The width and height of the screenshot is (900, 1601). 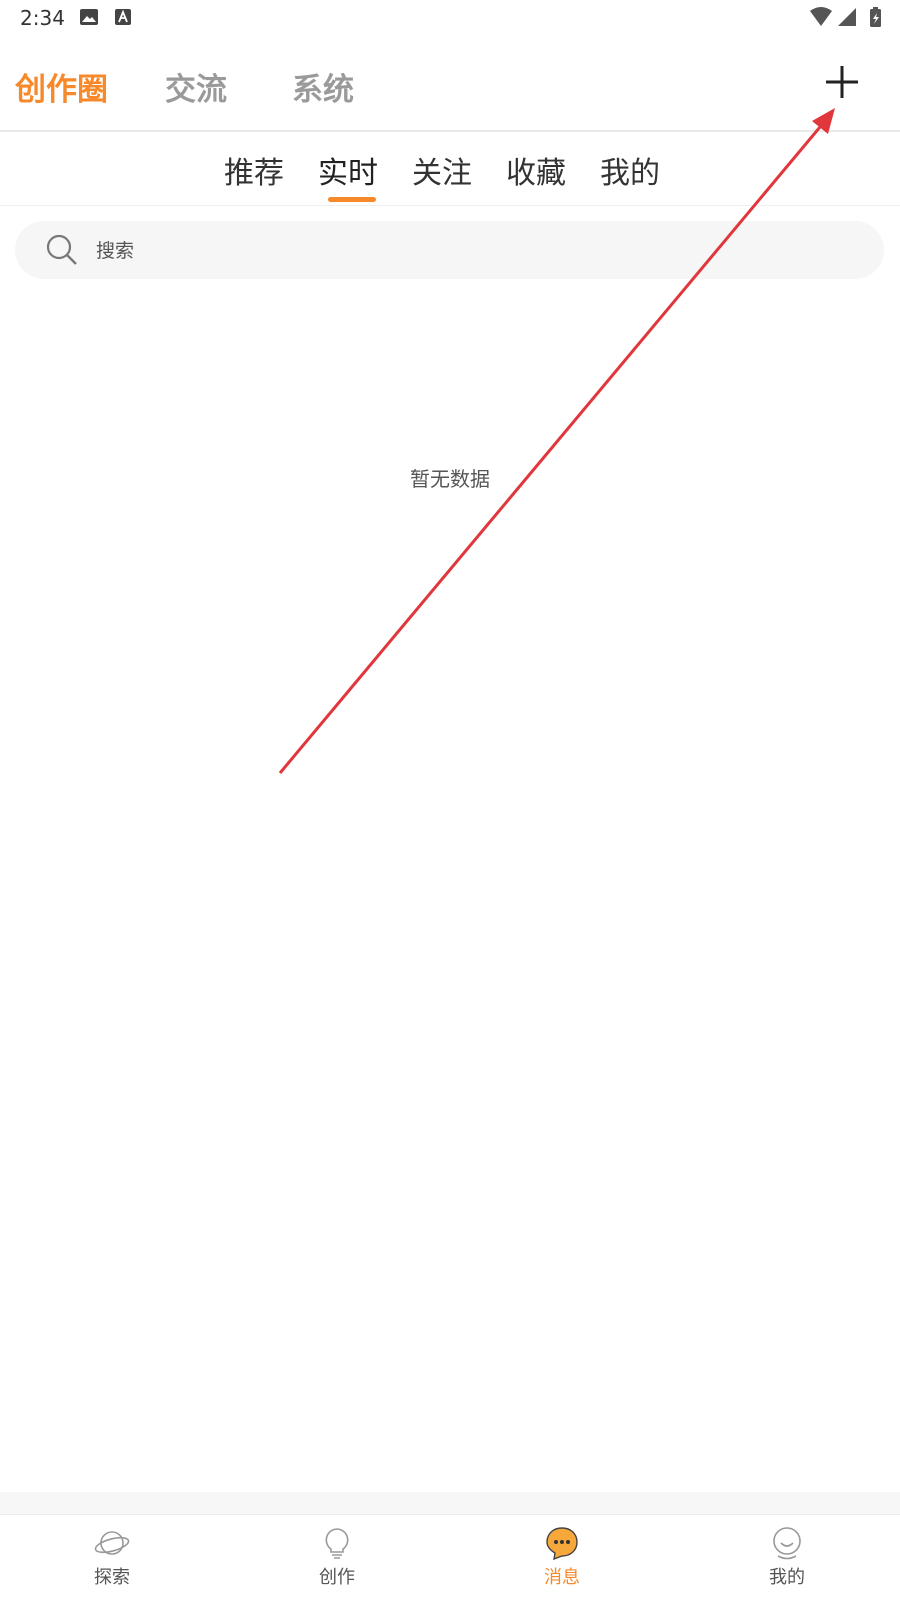 What do you see at coordinates (254, 170) in the screenshot?
I see `subtab-recommend: 推荐` at bounding box center [254, 170].